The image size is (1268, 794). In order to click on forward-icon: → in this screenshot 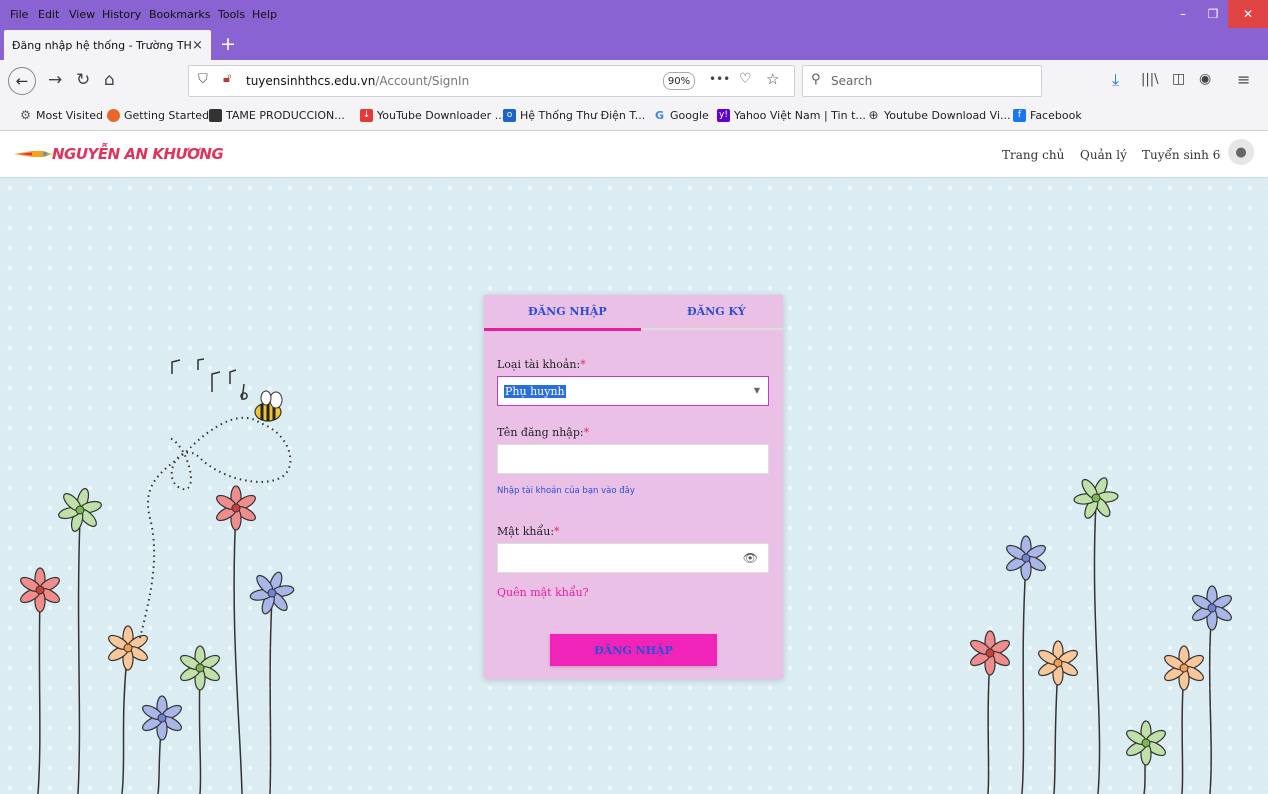, I will do `click(55, 80)`.